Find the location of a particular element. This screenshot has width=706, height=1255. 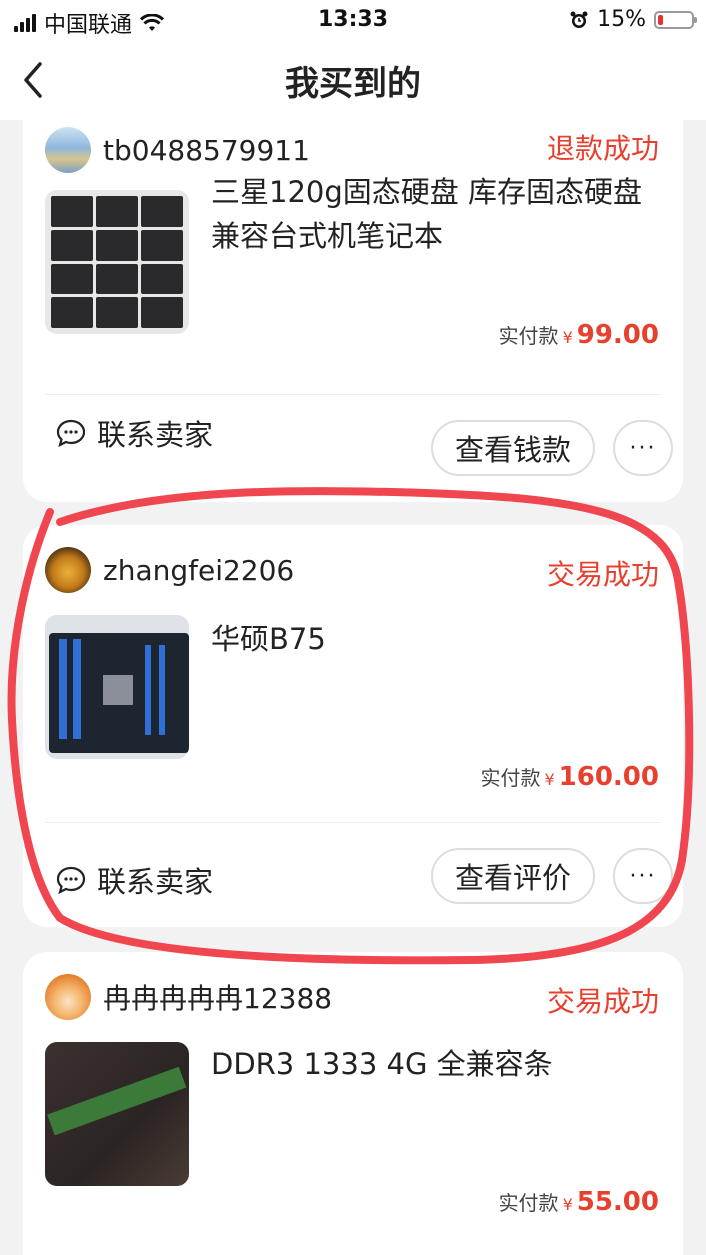

battery-level is located at coordinates (660, 19).